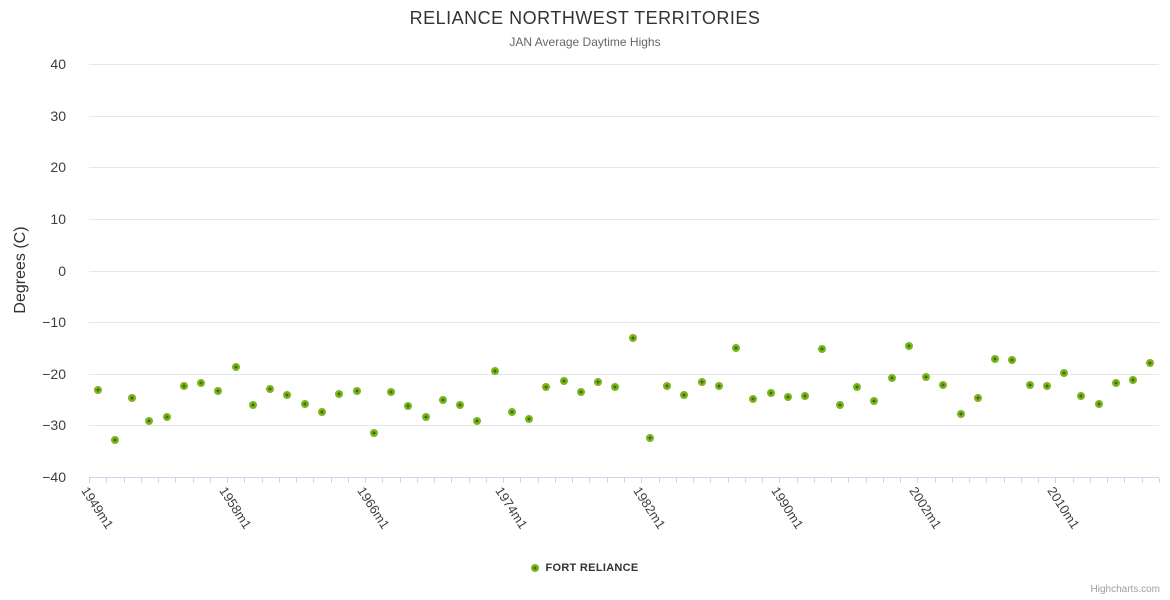 The image size is (1170, 600). I want to click on y-axis-label: −40, so click(54, 477).